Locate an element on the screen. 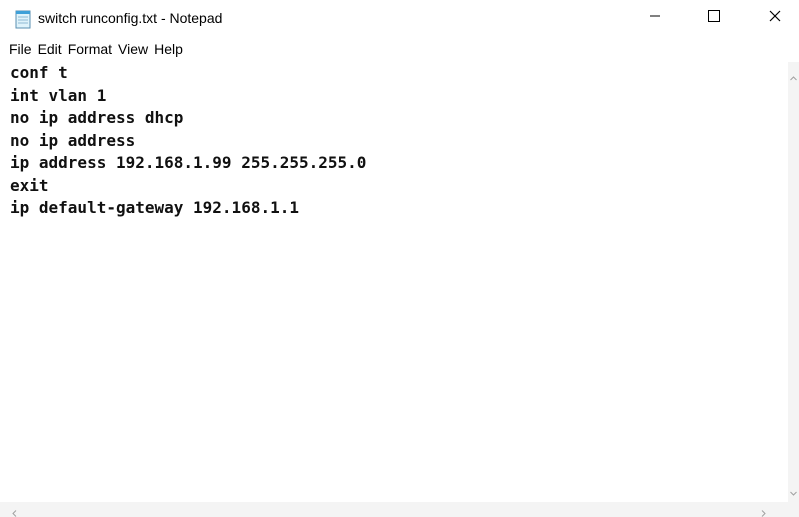 The height and width of the screenshot is (517, 799). close-icon is located at coordinates (775, 18).